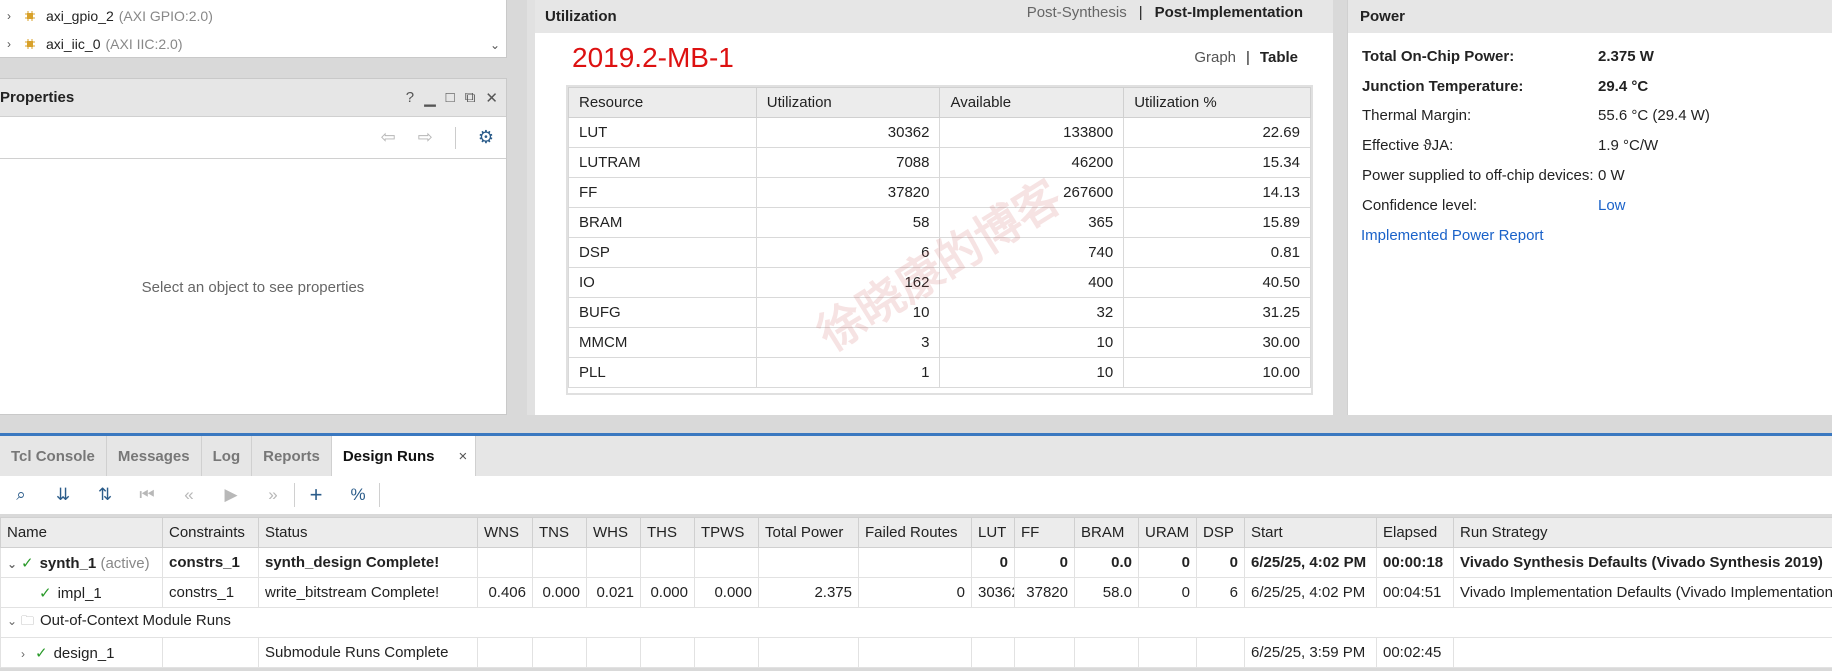  Describe the element at coordinates (559, 592) in the screenshot. I see `tns-cell: 0.000` at that location.